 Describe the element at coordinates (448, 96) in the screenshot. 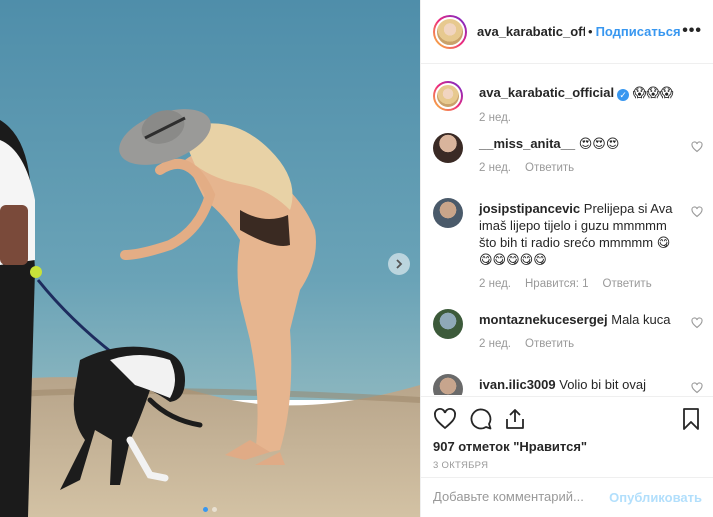

I see `caption-author-avatar` at that location.